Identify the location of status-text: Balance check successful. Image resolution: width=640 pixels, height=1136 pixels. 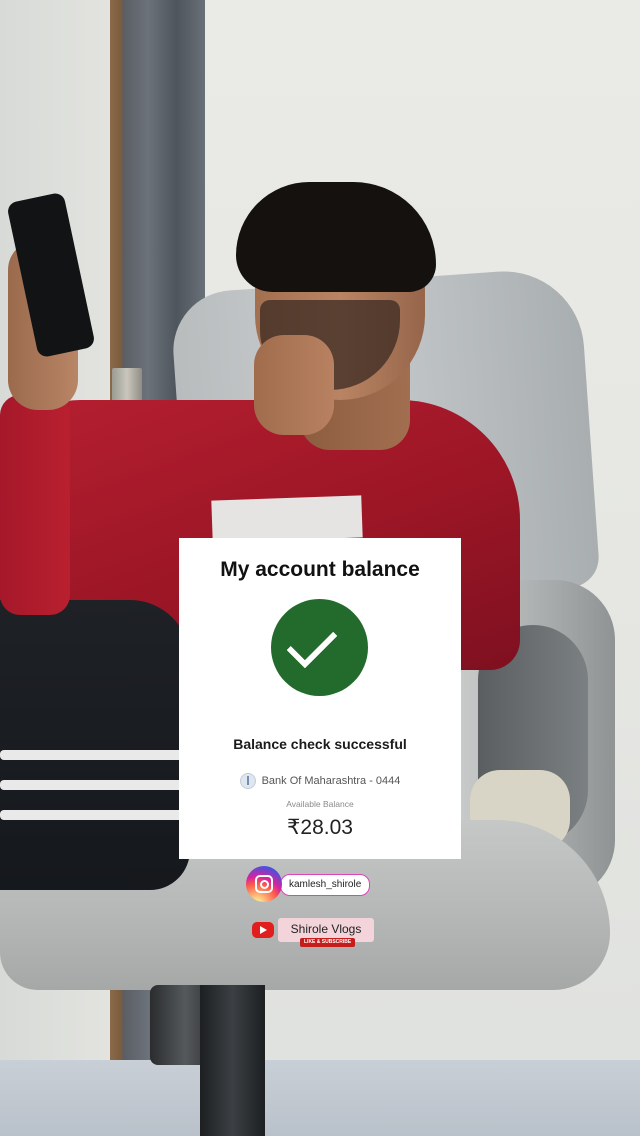
(320, 744).